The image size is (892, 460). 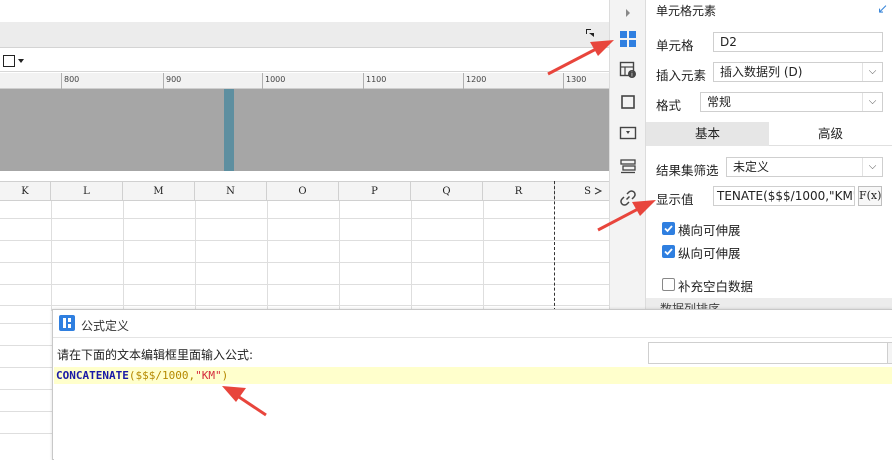 What do you see at coordinates (26, 385) in the screenshot?
I see `sheet-left-strip` at bounding box center [26, 385].